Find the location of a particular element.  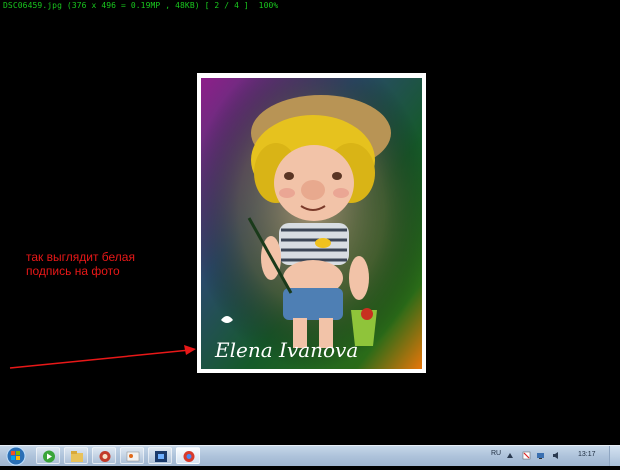

tray-flag-icon is located at coordinates (526, 455).